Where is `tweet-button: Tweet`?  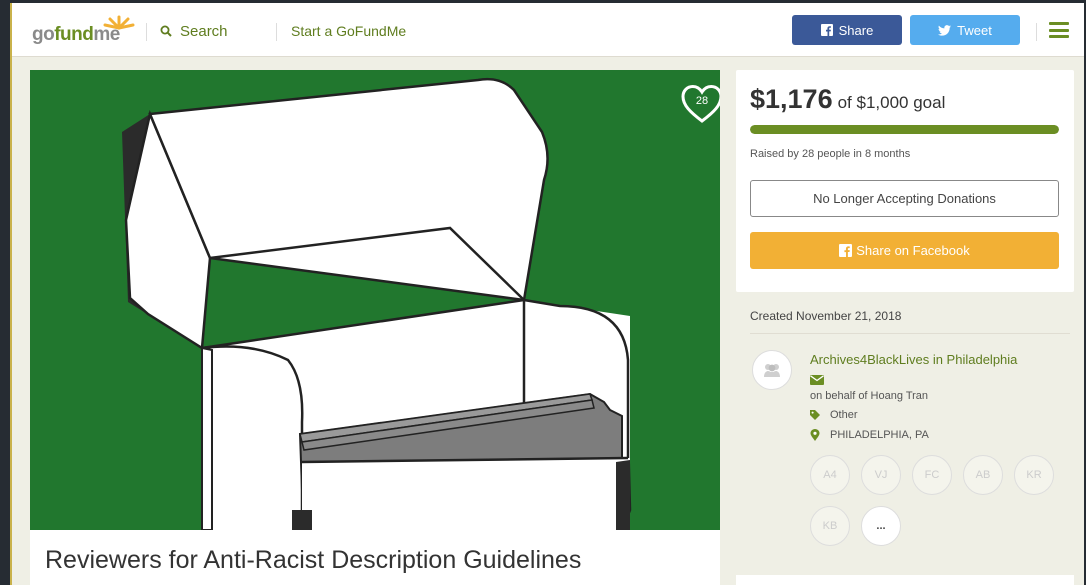 tweet-button: Tweet is located at coordinates (965, 30).